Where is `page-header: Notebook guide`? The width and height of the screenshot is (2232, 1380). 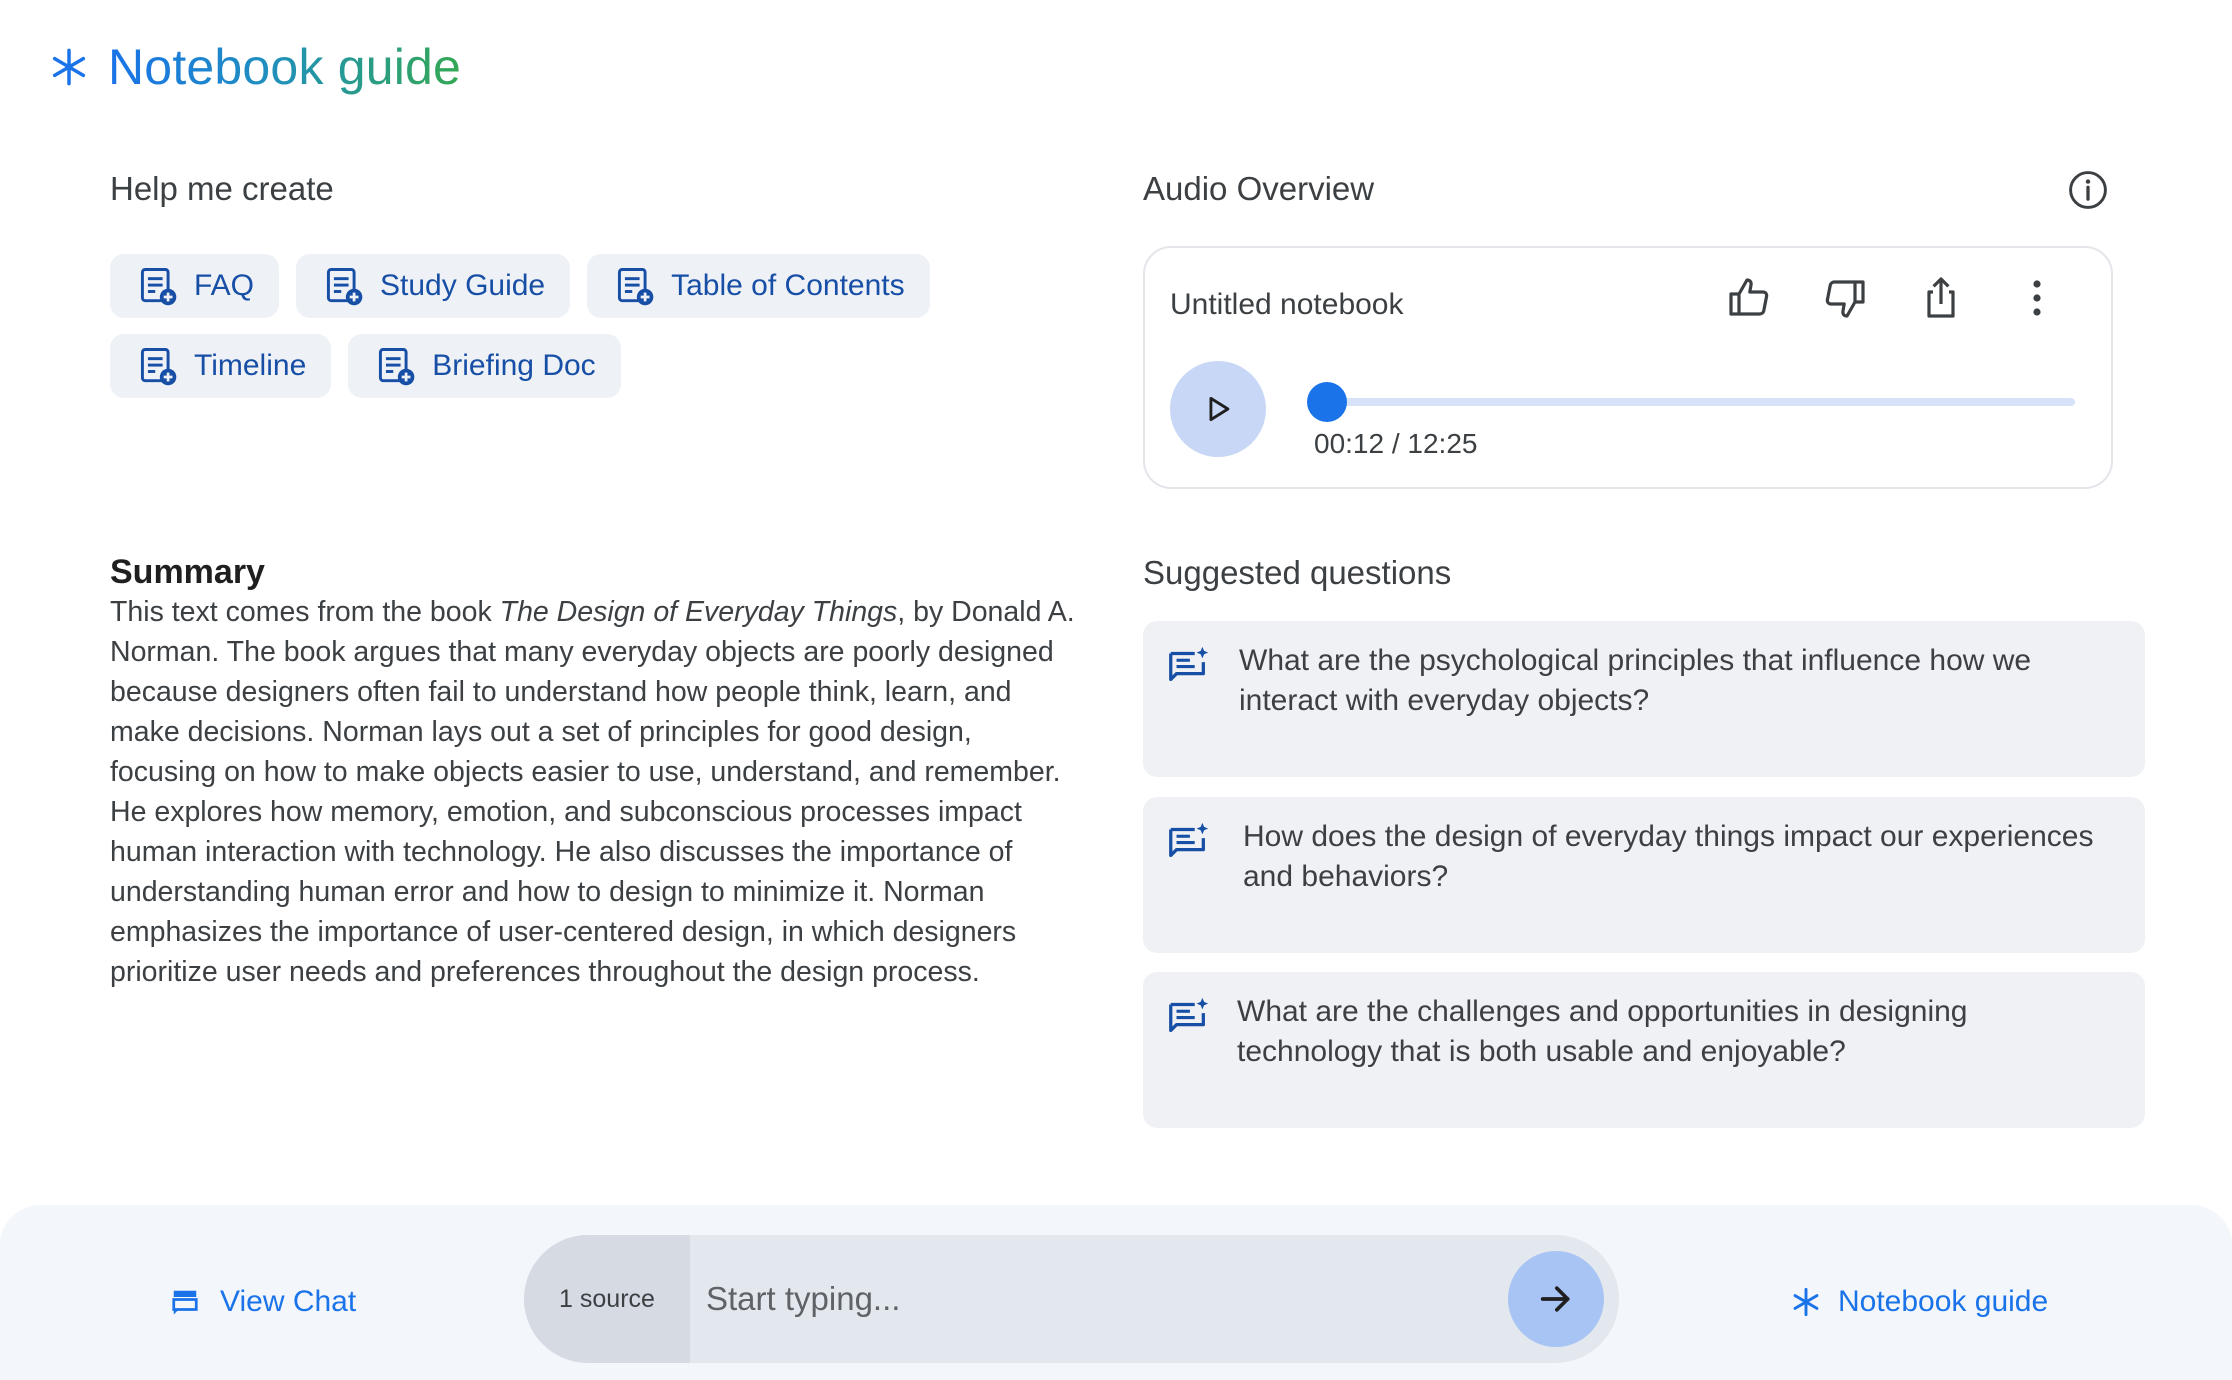
page-header: Notebook guide is located at coordinates (254, 67).